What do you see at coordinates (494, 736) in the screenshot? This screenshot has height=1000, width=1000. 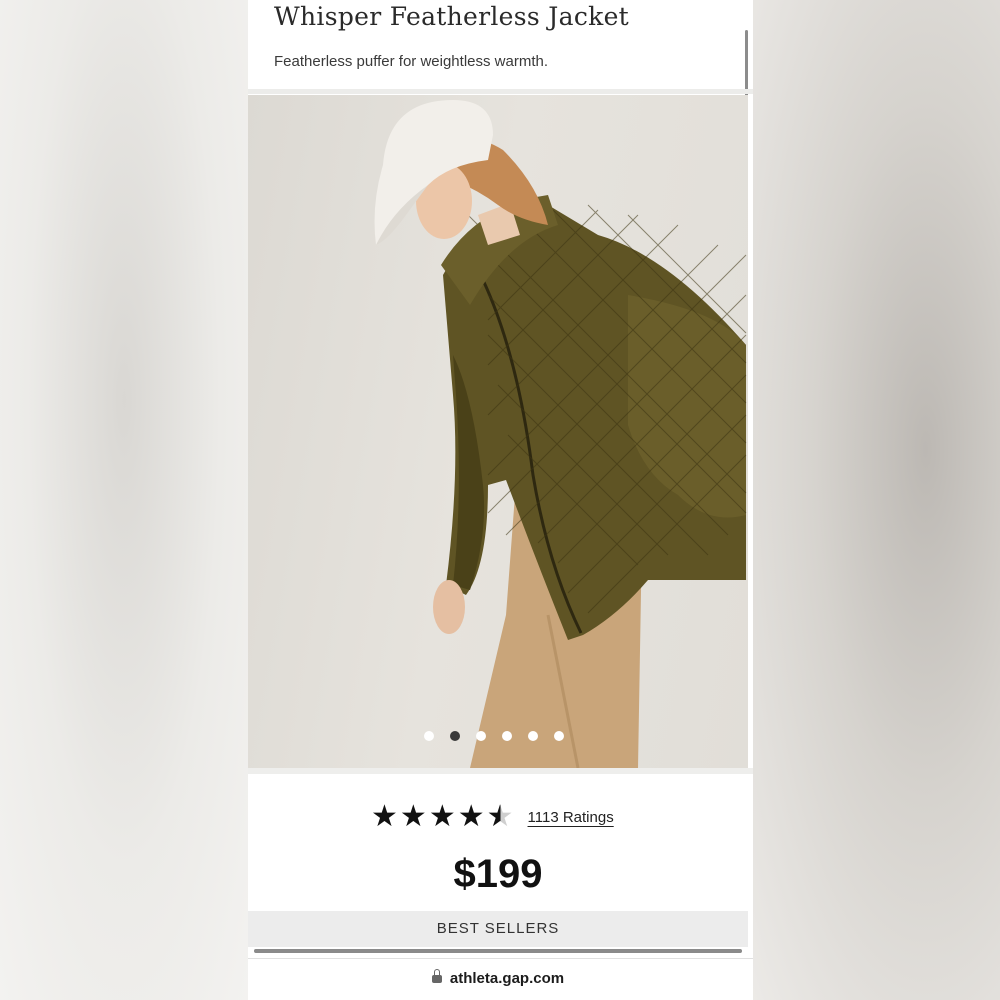 I see `carousel-dots` at bounding box center [494, 736].